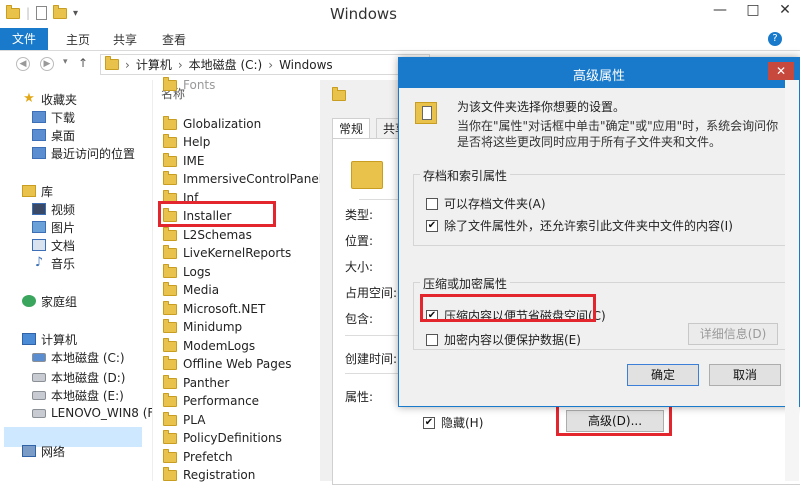 The height and width of the screenshot is (485, 800). I want to click on label-location: 位置:, so click(359, 241).